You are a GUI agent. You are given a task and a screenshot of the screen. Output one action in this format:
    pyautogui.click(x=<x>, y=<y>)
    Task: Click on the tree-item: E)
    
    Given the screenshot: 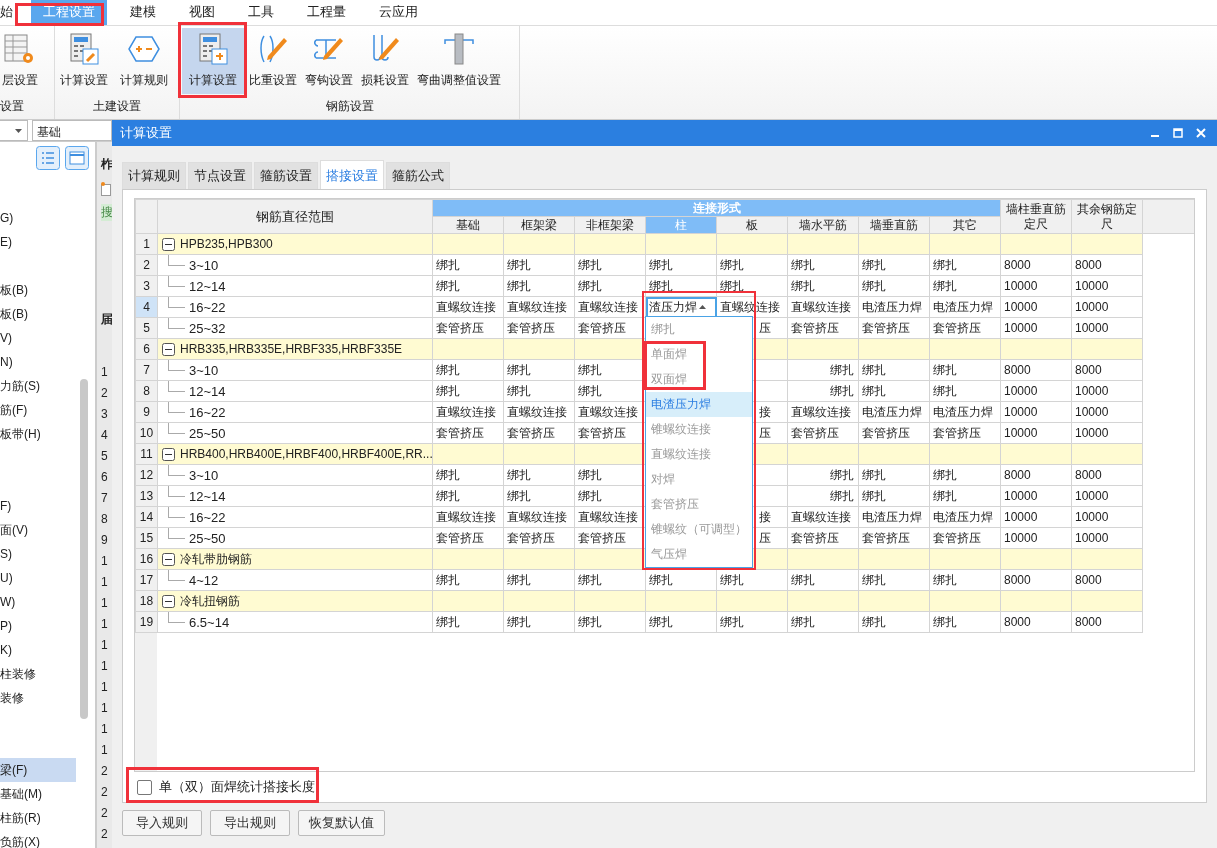 What is the action you would take?
    pyautogui.click(x=38, y=242)
    